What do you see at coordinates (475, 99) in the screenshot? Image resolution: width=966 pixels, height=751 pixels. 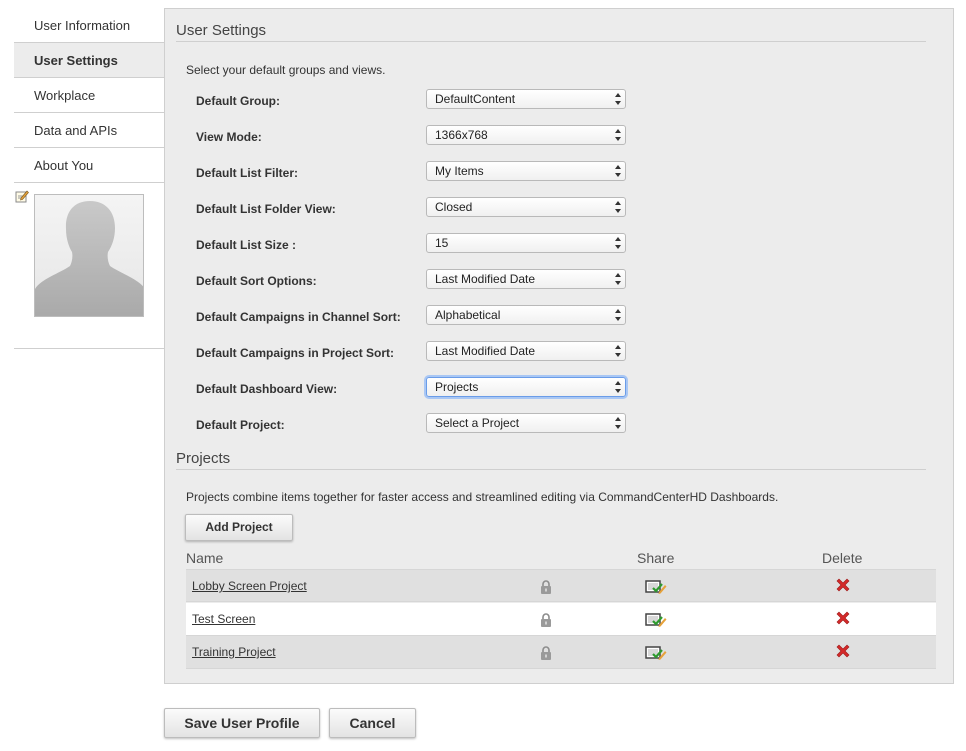 I see `default-group-value: DefaultContent` at bounding box center [475, 99].